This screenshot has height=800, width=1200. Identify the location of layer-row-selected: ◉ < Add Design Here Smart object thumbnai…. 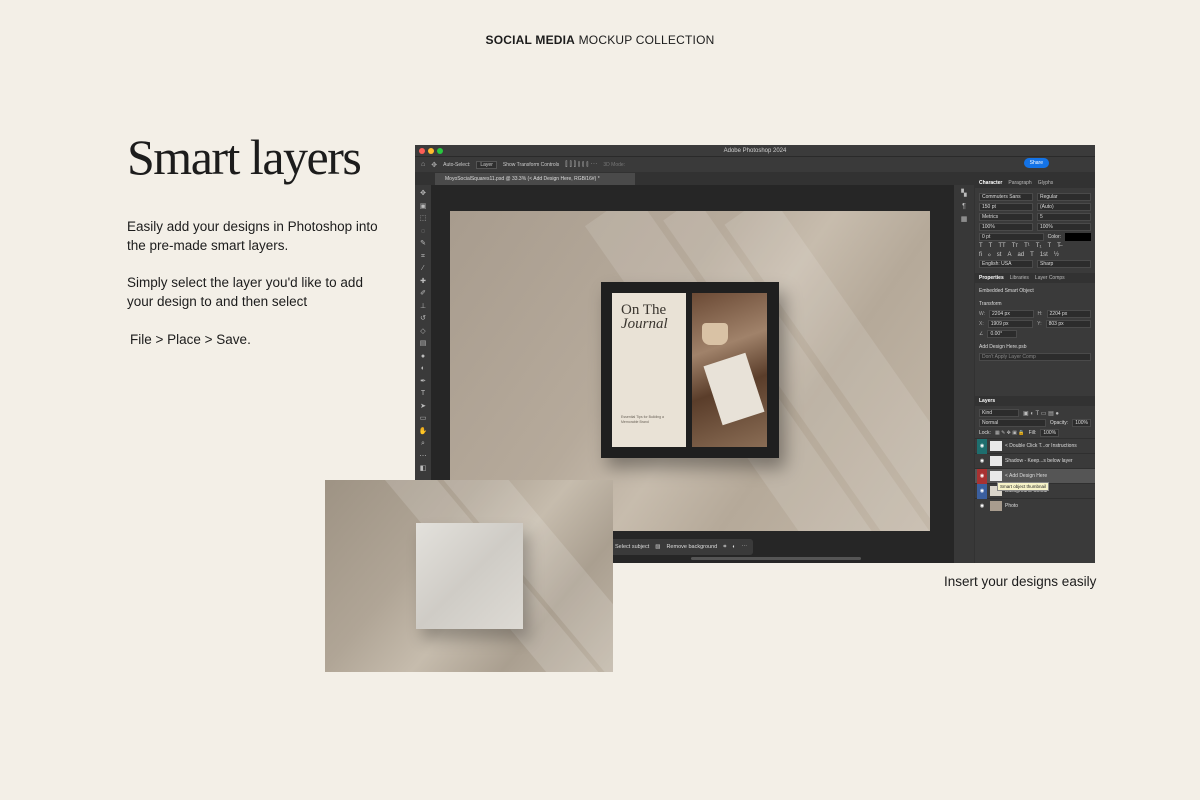
(1035, 479).